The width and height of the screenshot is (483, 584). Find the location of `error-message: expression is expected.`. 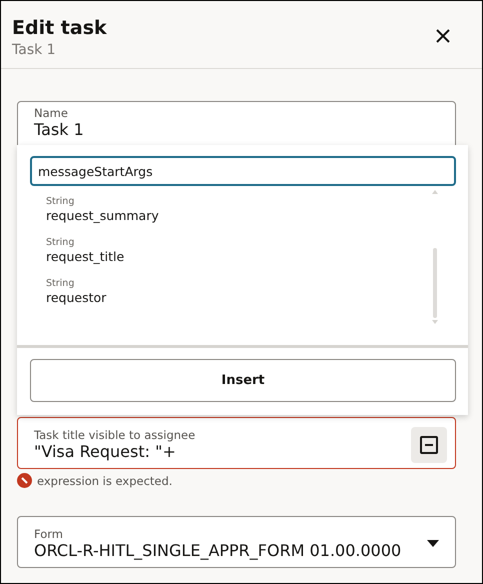

error-message: expression is expected. is located at coordinates (104, 481).